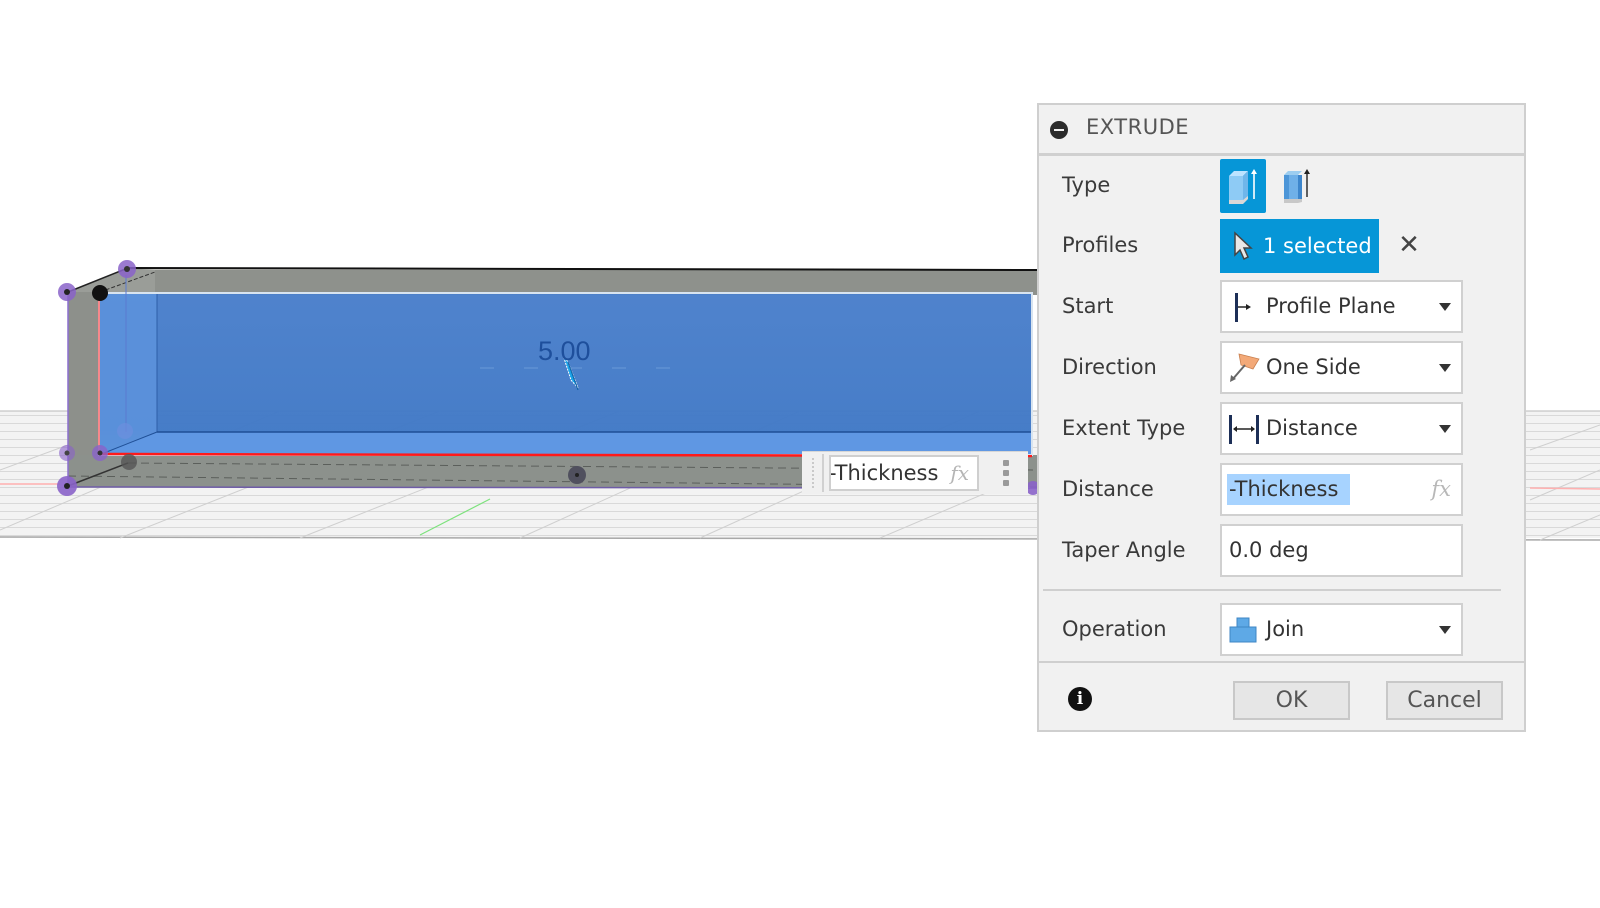 Image resolution: width=1600 pixels, height=908 pixels. Describe the element at coordinates (1341, 629) in the screenshot. I see `operation-dropdown: Join` at that location.